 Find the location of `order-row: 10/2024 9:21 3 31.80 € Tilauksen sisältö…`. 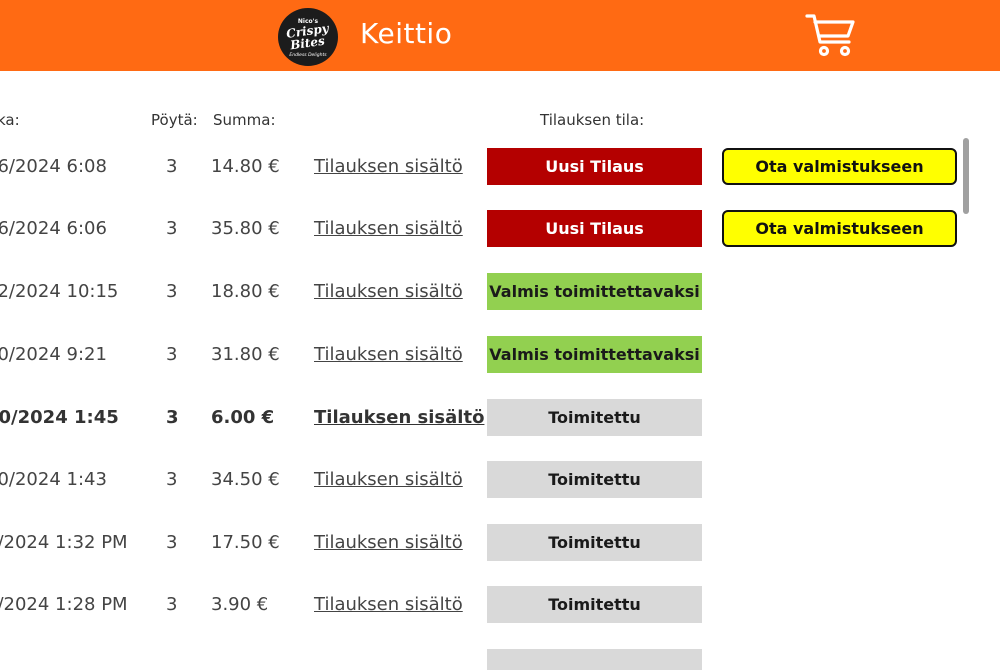

order-row: 10/2024 9:21 3 31.80 € Tilauksen sisältö… is located at coordinates (500, 354).